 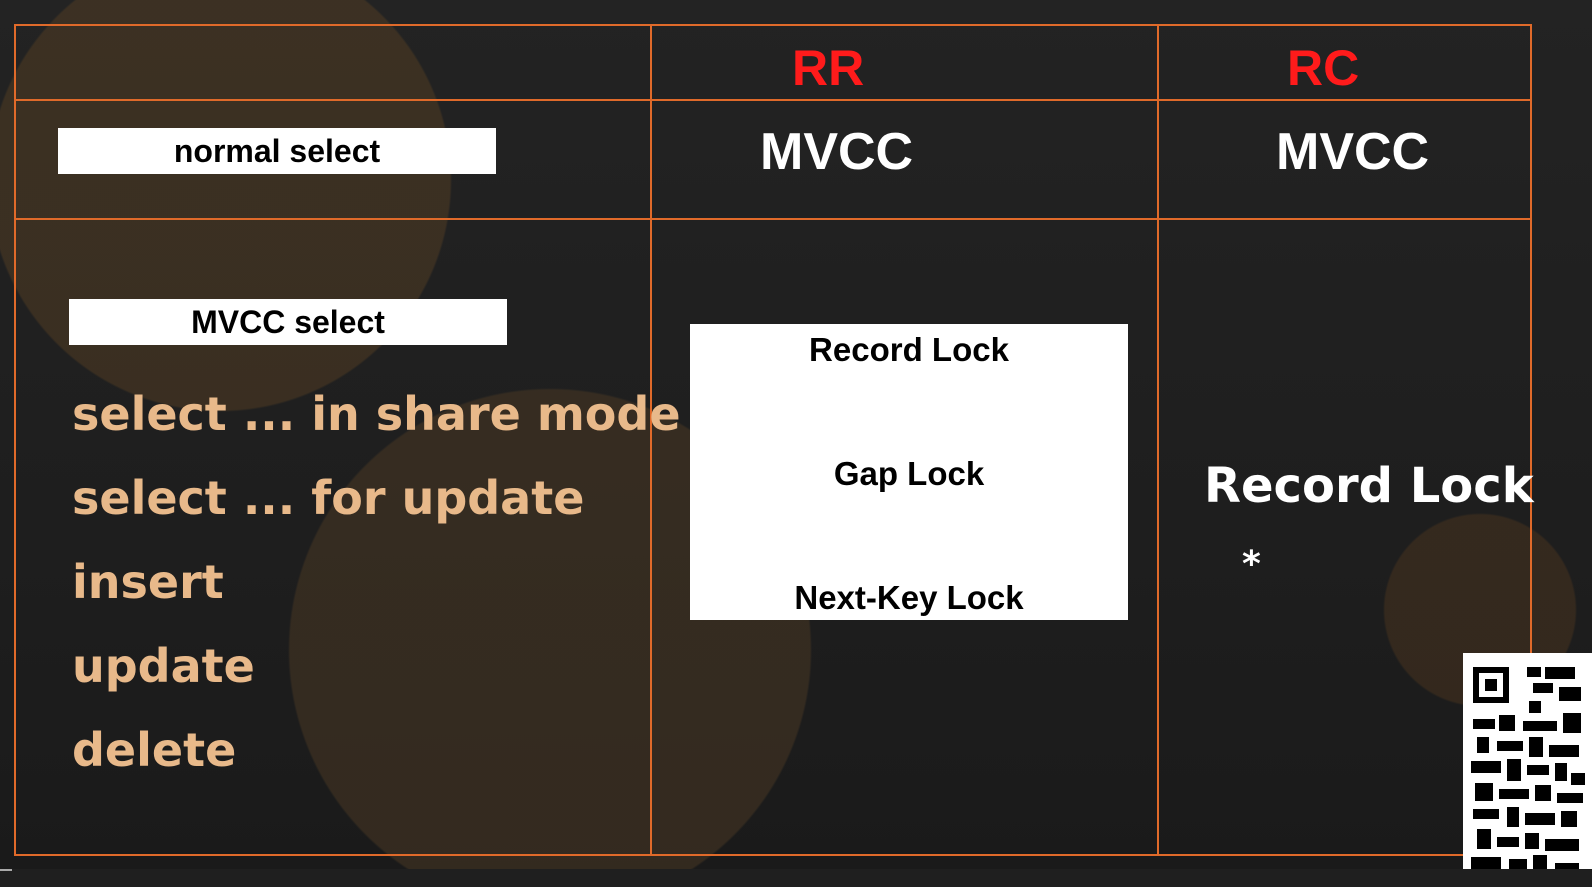 What do you see at coordinates (909, 597) in the screenshot?
I see `rr-next-key-lock: Next-Key Lock` at bounding box center [909, 597].